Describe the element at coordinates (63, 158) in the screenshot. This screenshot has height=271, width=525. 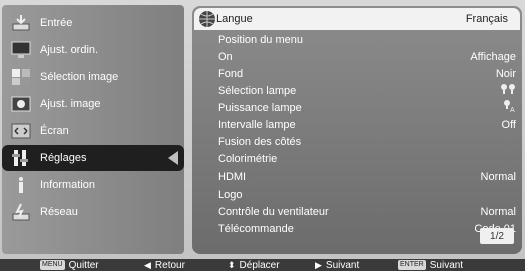
I see `sidebar-item-label: Réglages` at that location.